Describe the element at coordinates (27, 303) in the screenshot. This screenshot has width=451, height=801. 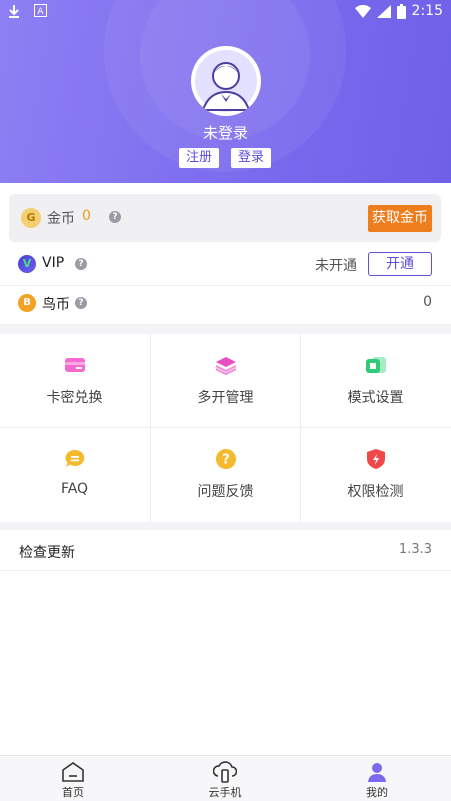
I see `bird-coin-icon: B` at that location.